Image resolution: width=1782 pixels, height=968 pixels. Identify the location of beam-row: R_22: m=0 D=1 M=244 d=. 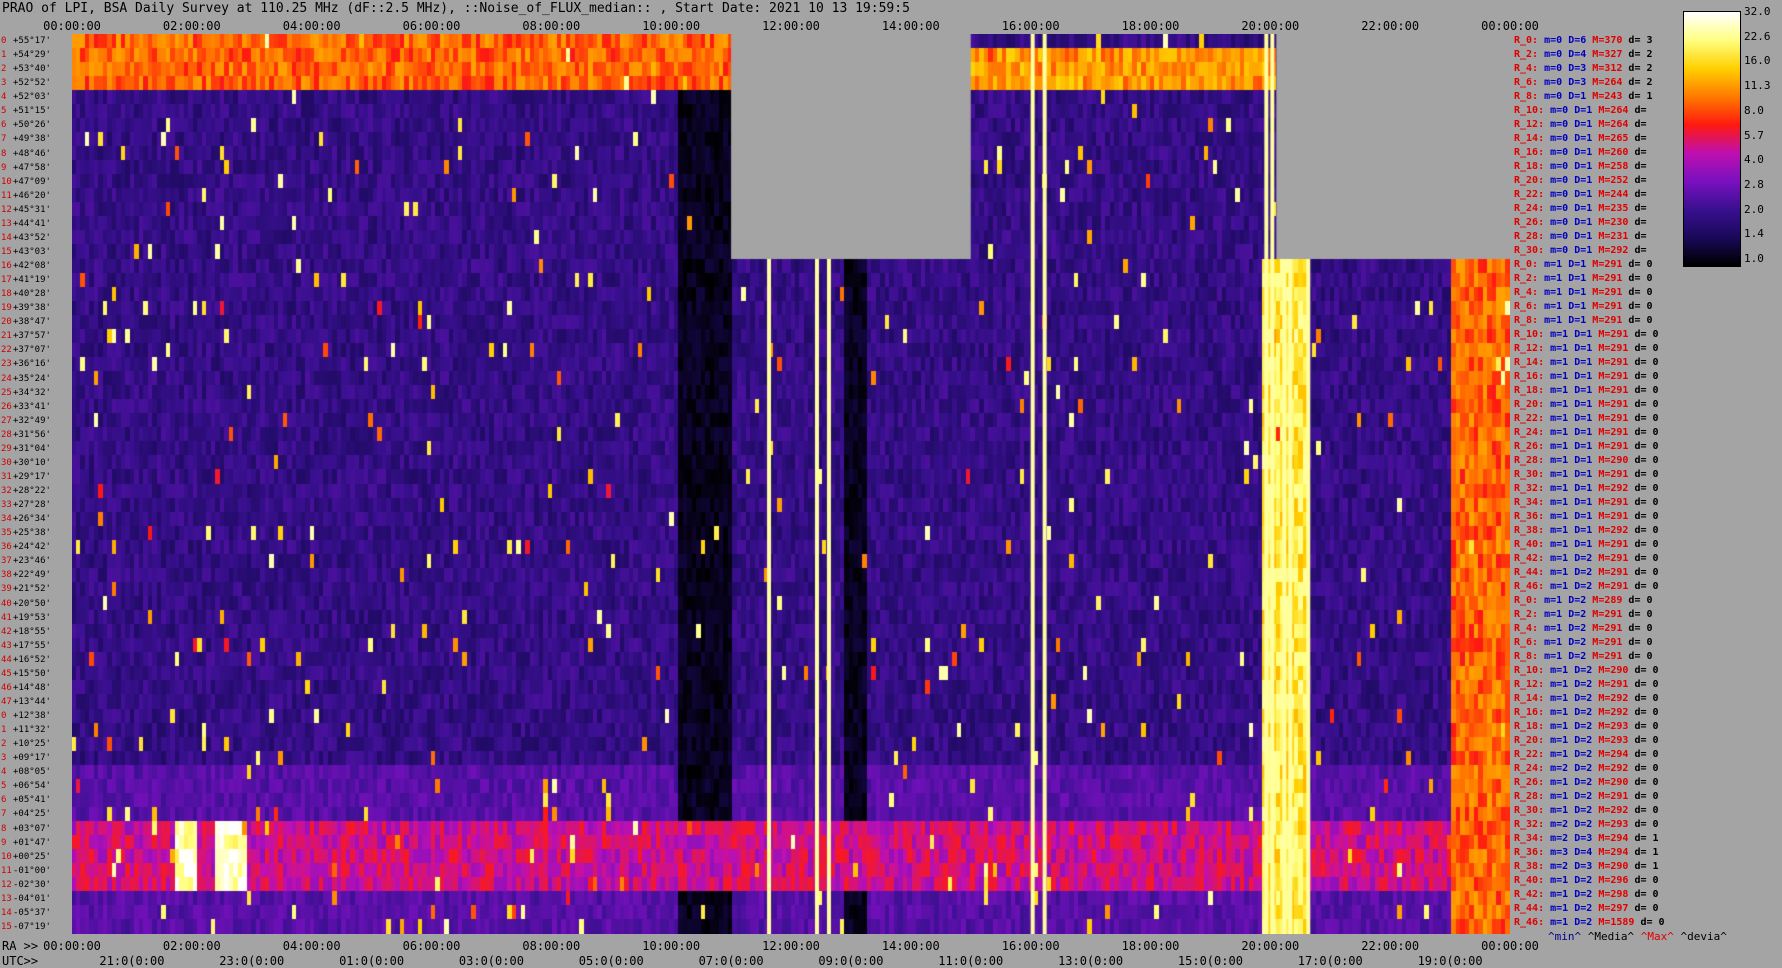
(1580, 194).